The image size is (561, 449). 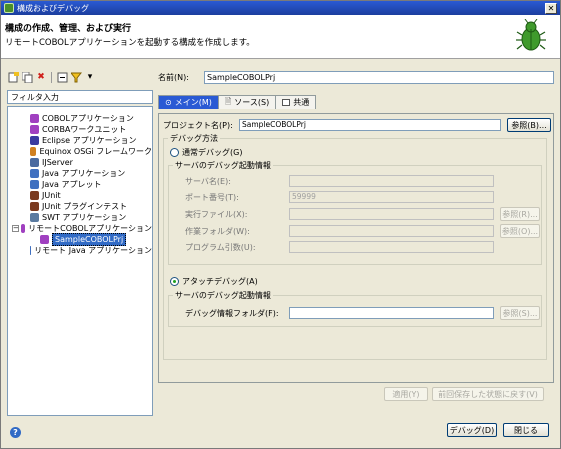 What do you see at coordinates (84, 173) in the screenshot?
I see `tree-item-label: Java アプリケーション` at bounding box center [84, 173].